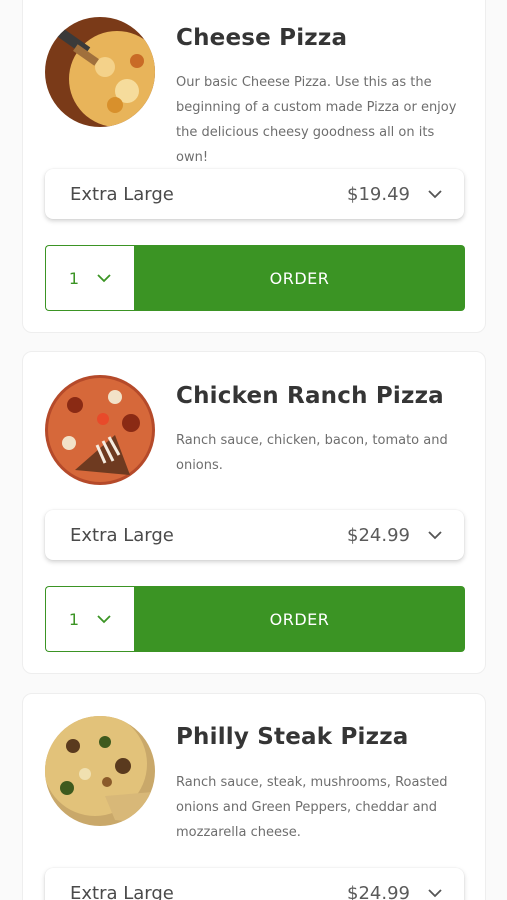 This screenshot has width=507, height=900. Describe the element at coordinates (100, 771) in the screenshot. I see `philly-steak-pizza-image` at that location.